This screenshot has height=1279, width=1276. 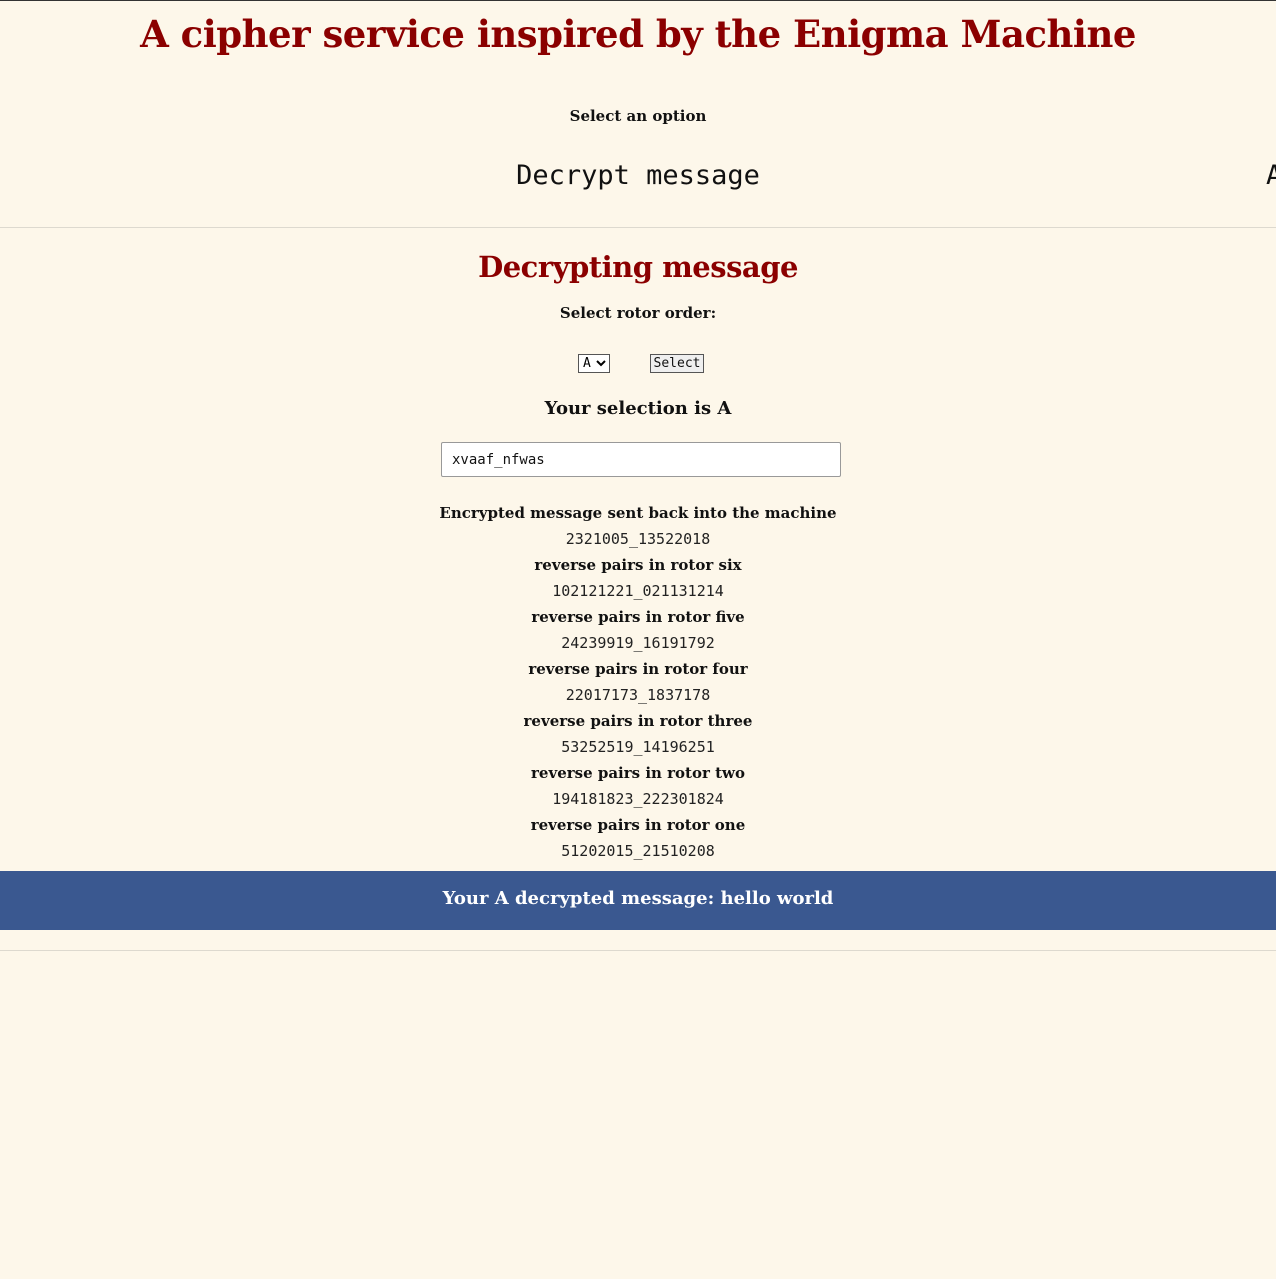 What do you see at coordinates (638, 695) in the screenshot?
I see `step-value: 22017173_1837178` at bounding box center [638, 695].